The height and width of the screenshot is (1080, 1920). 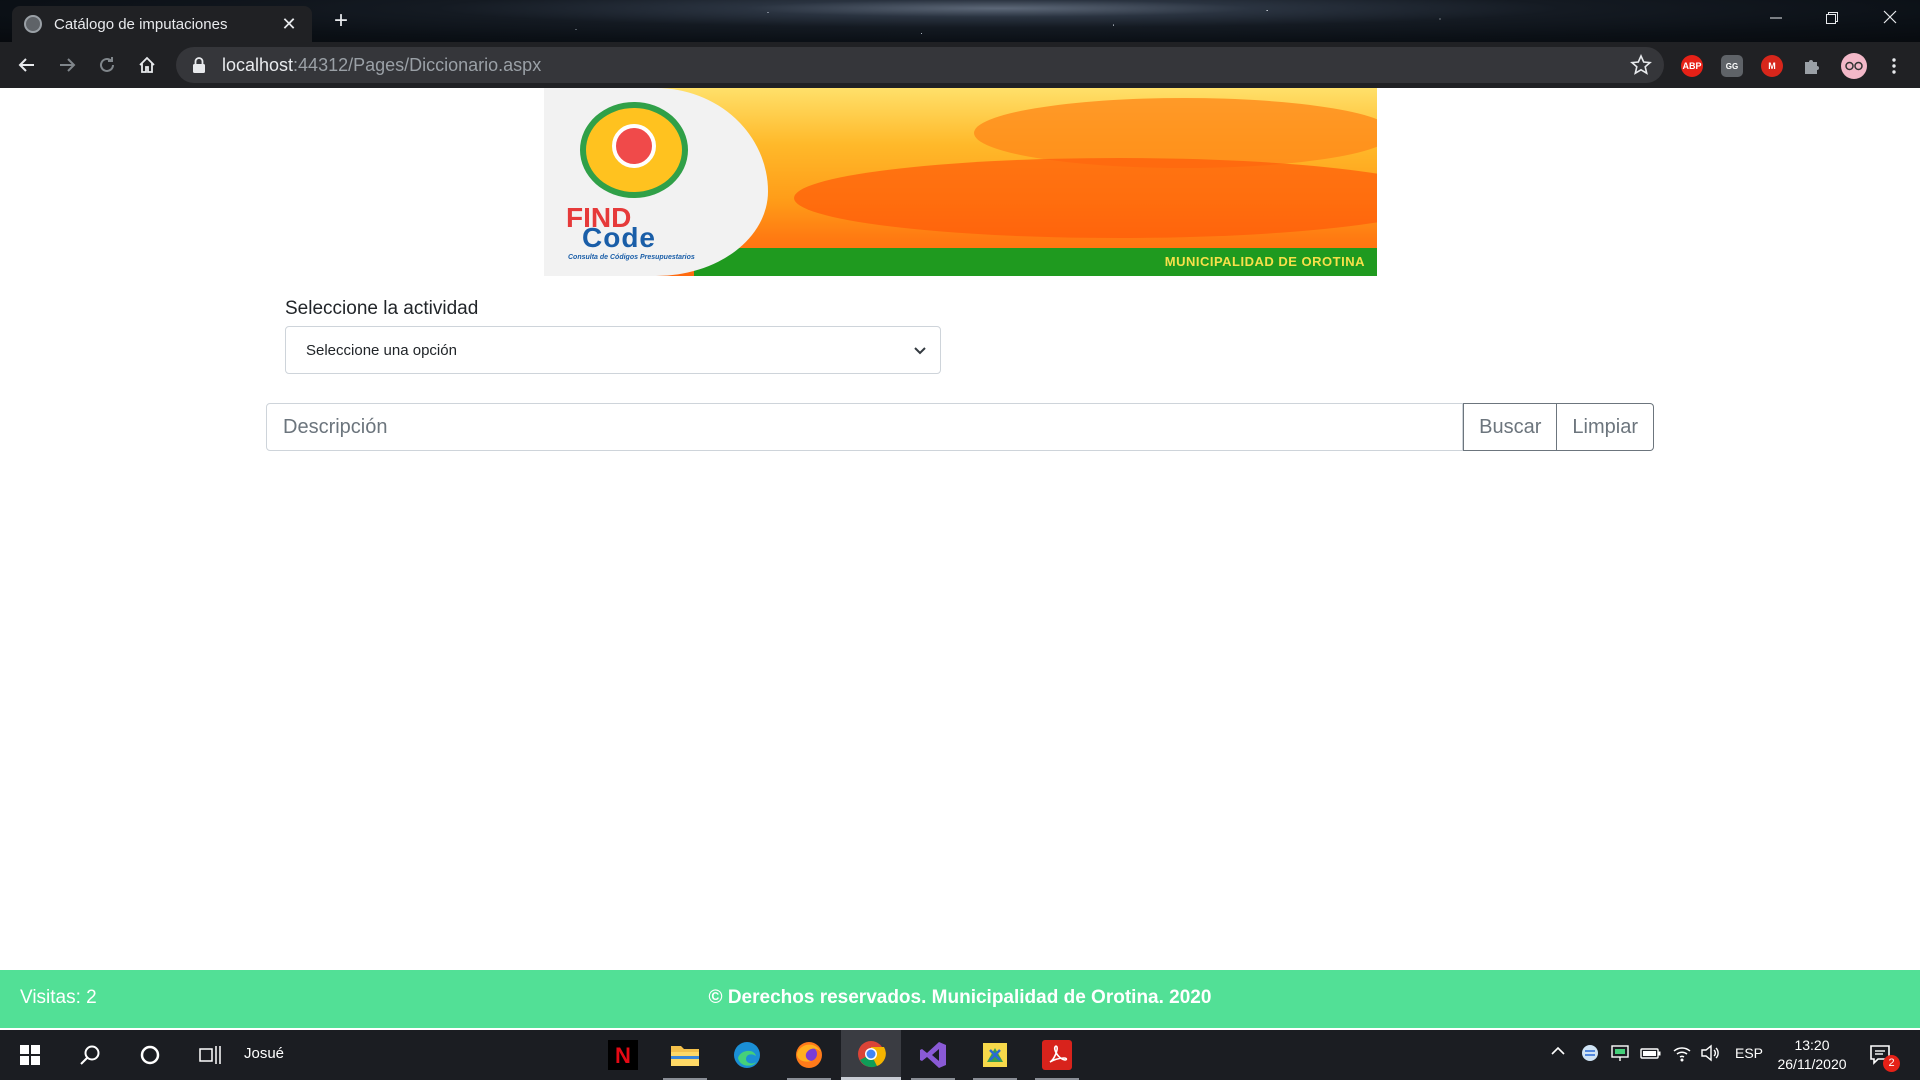 I want to click on cloud-sync-icon, so click(x=1590, y=1054).